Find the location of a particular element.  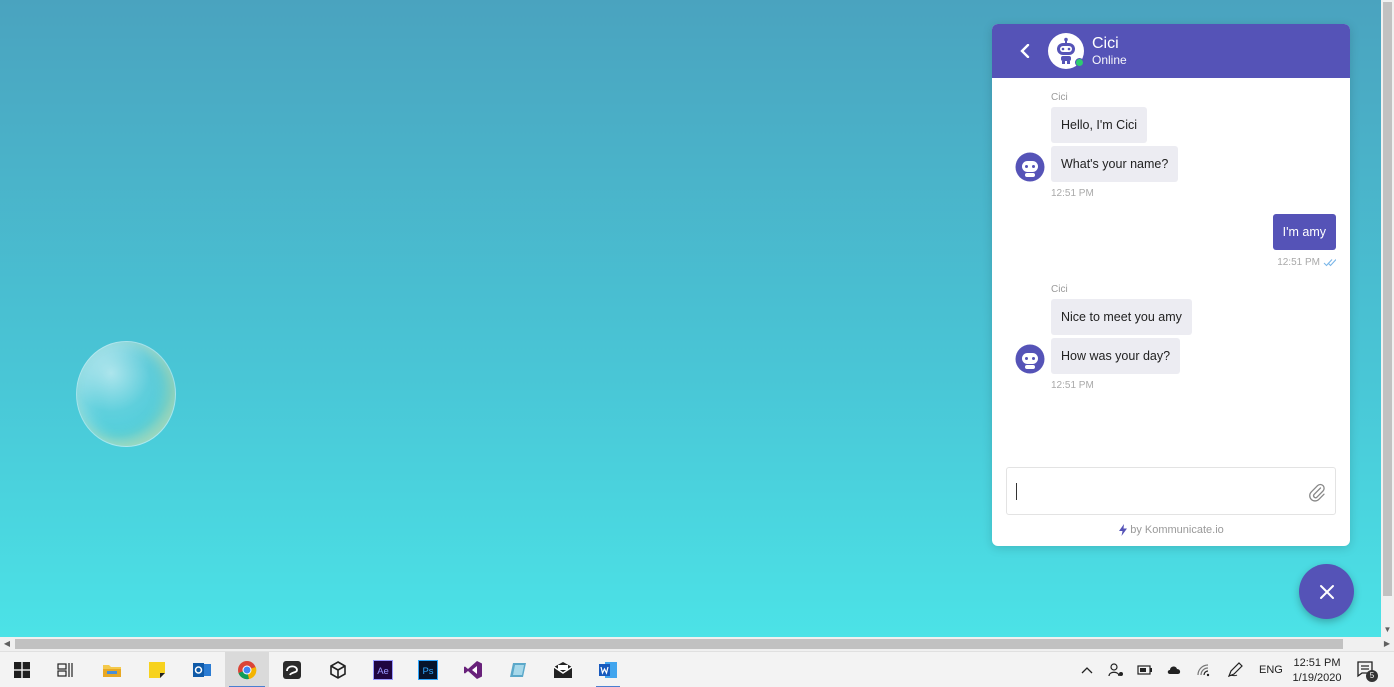

scroll-right-arrow: ▶ is located at coordinates (1387, 644).